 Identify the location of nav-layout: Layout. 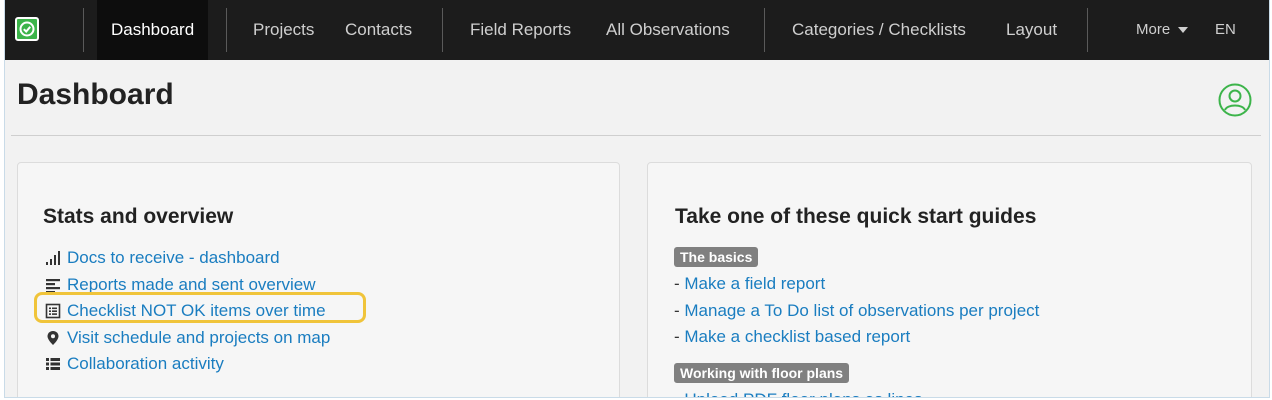
(1031, 30).